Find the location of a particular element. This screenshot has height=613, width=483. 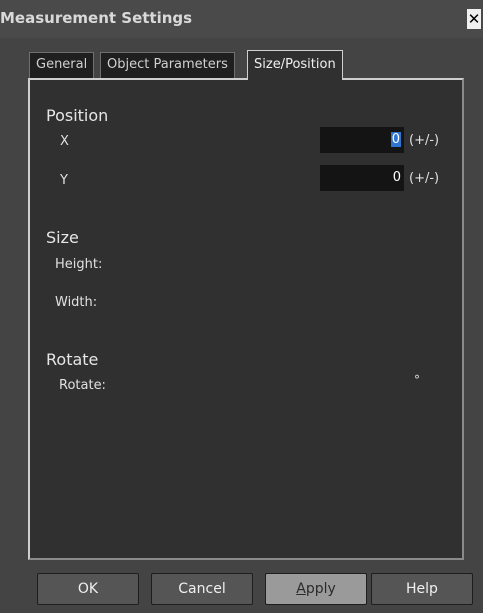

y-input: 0 is located at coordinates (362, 178).